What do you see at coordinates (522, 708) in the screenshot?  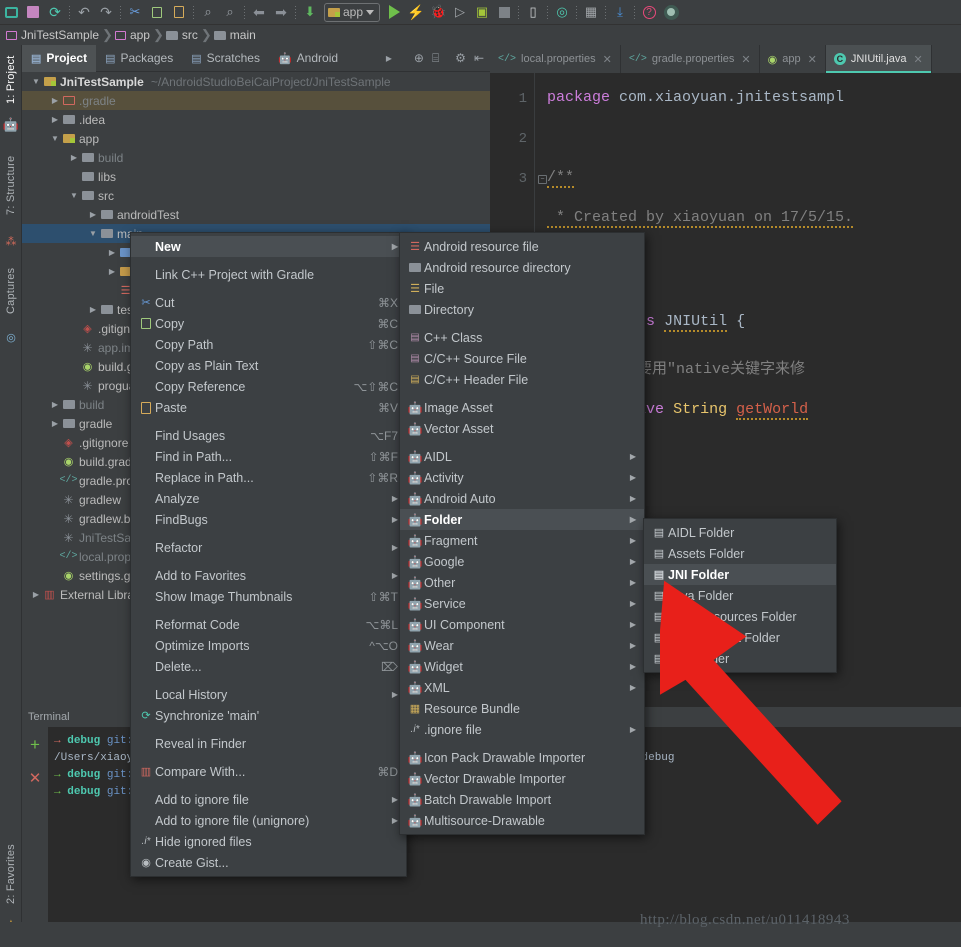 I see `menu-item-resource-bundle: ▦ Resource Bundle` at bounding box center [522, 708].